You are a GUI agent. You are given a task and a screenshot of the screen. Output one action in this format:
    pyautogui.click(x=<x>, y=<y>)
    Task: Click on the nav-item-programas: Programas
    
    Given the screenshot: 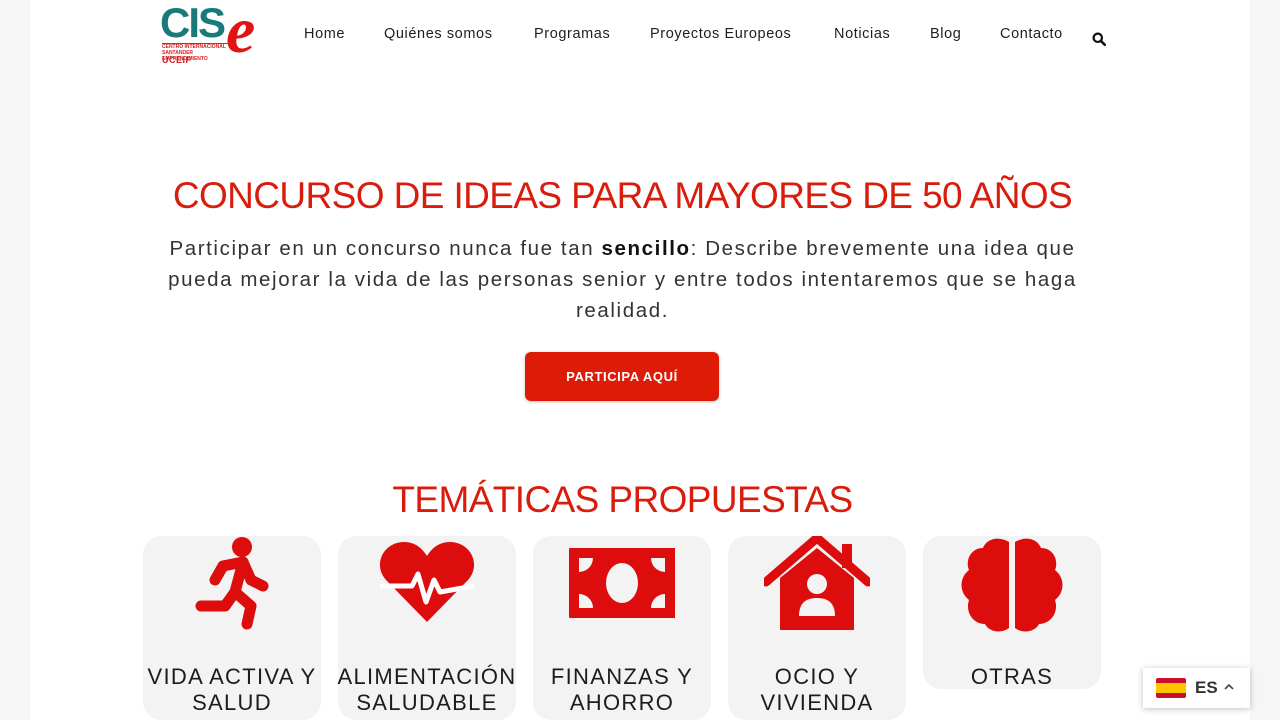 What is the action you would take?
    pyautogui.click(x=572, y=34)
    